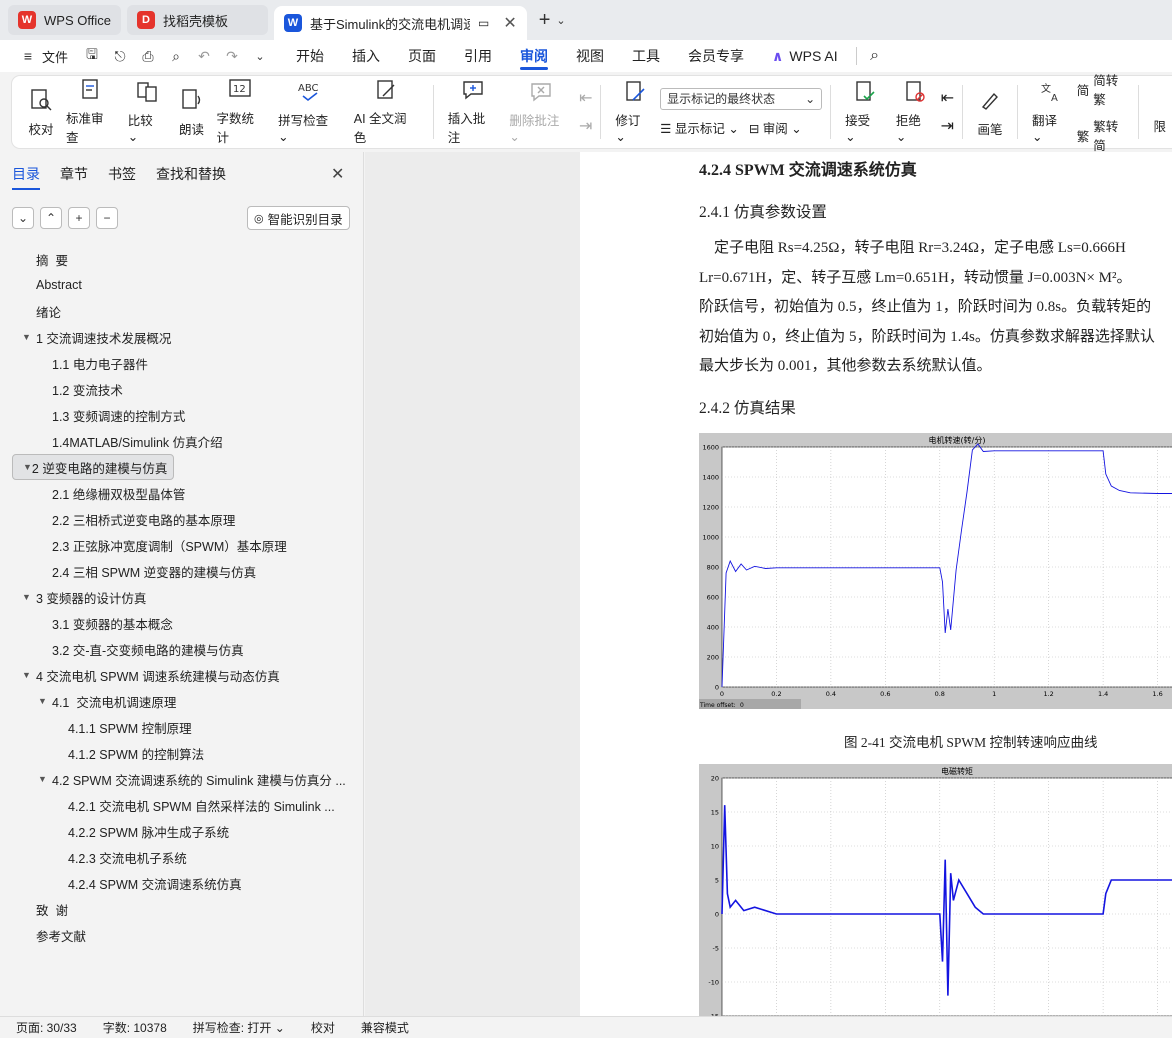 This screenshot has height=1038, width=1172. I want to click on word-count-indicator: 字数: 10378, so click(135, 1027).